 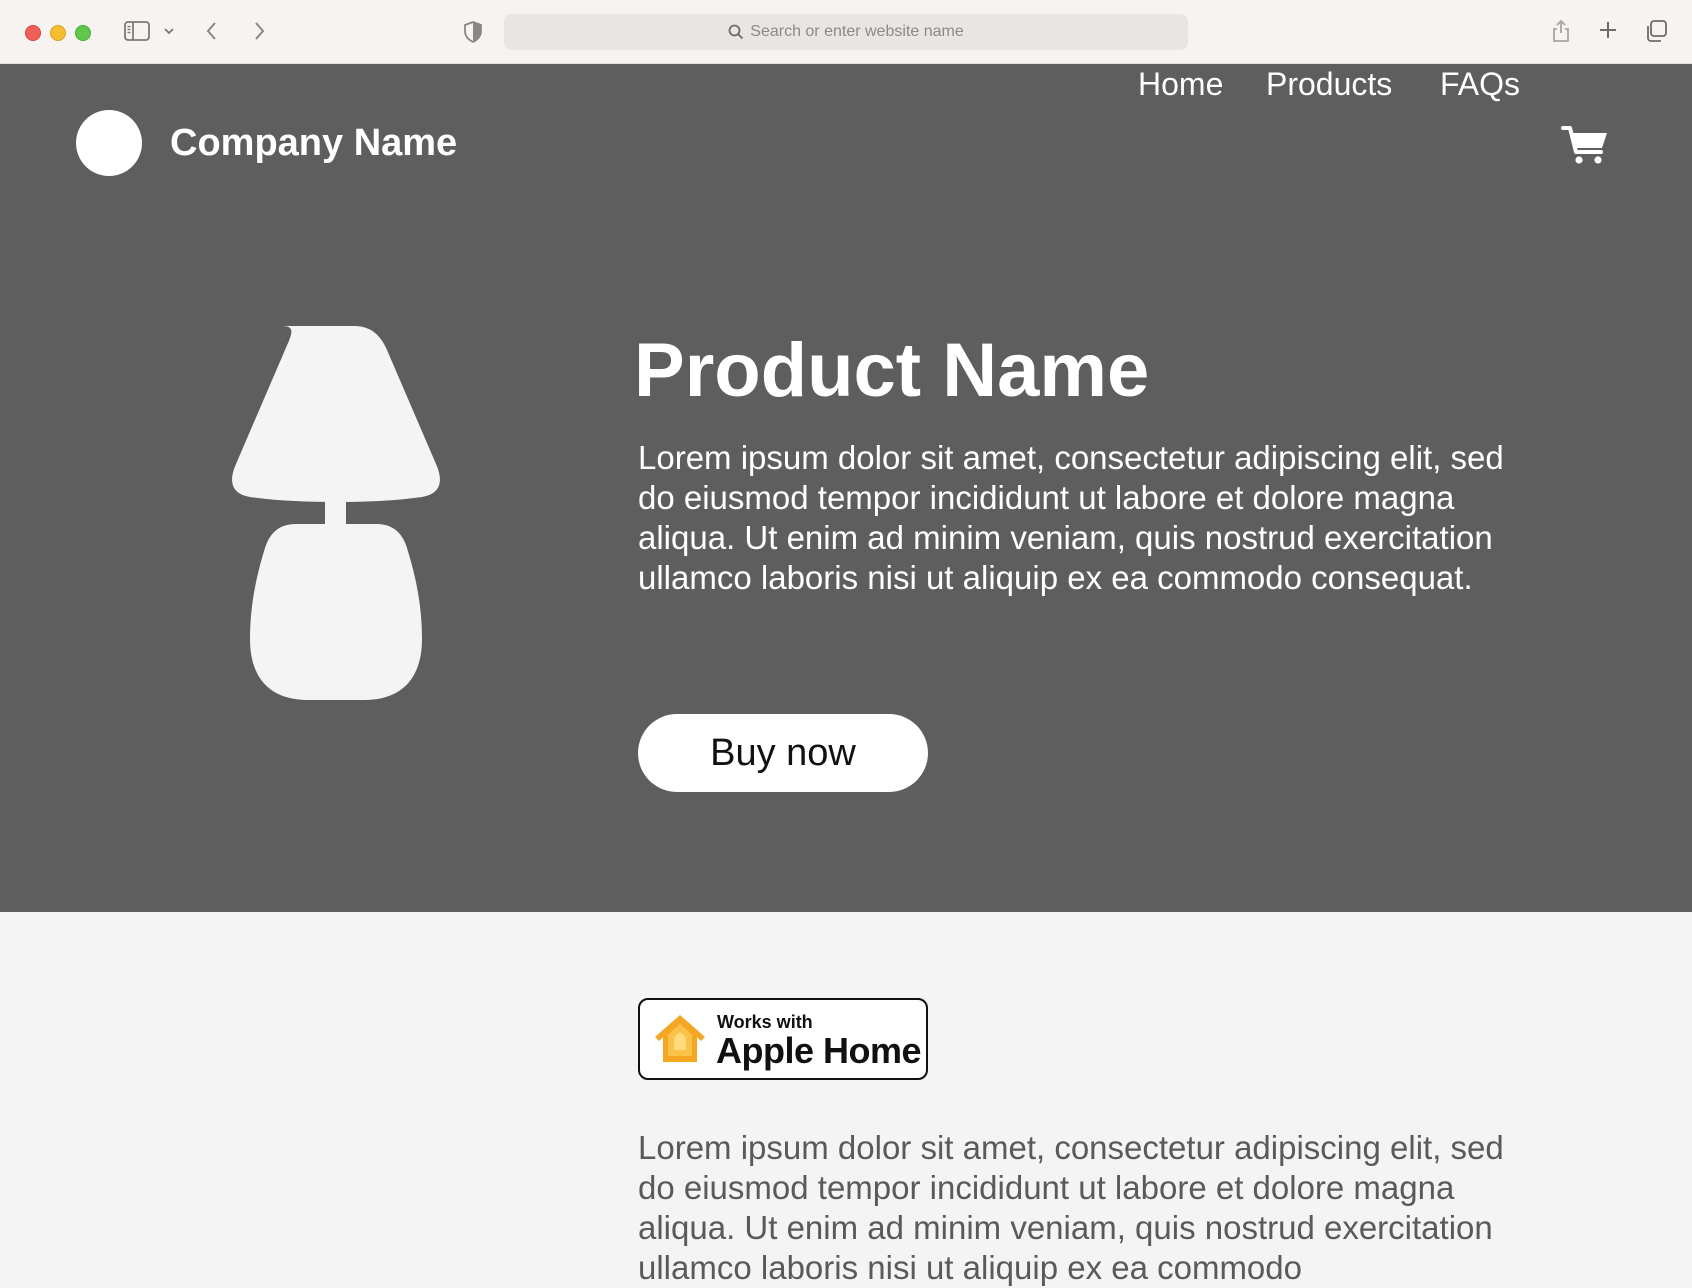 I want to click on forward-icon, so click(x=259, y=31).